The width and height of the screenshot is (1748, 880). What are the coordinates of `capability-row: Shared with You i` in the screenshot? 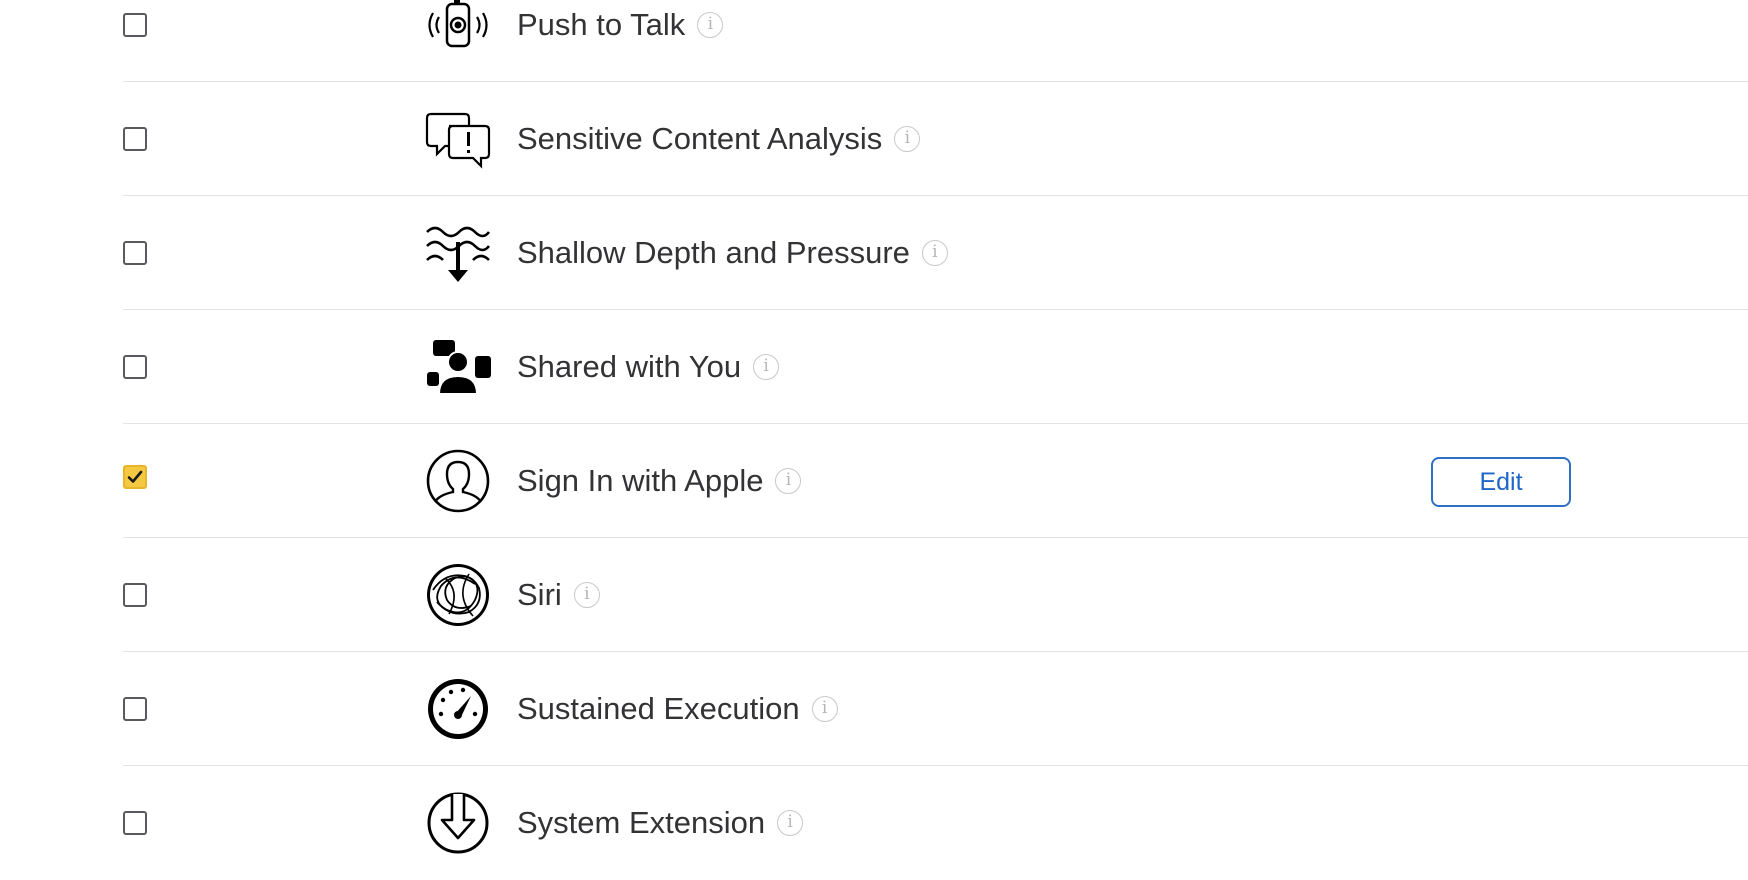 It's located at (935, 367).